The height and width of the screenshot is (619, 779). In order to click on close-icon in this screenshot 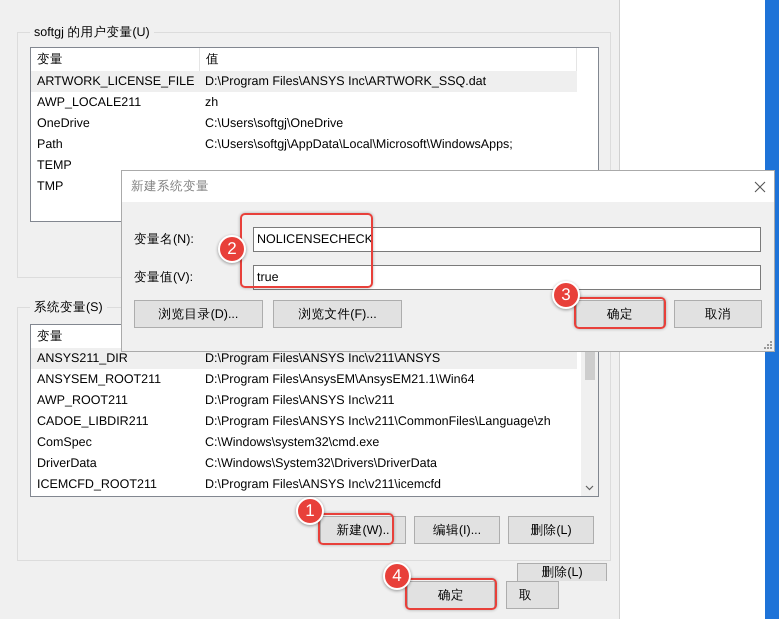, I will do `click(760, 186)`.